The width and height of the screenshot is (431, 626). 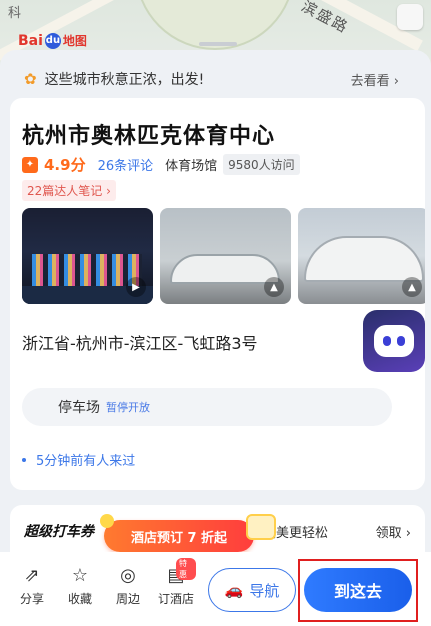 I want to click on share-button: ⇗ 分享, so click(x=32, y=585).